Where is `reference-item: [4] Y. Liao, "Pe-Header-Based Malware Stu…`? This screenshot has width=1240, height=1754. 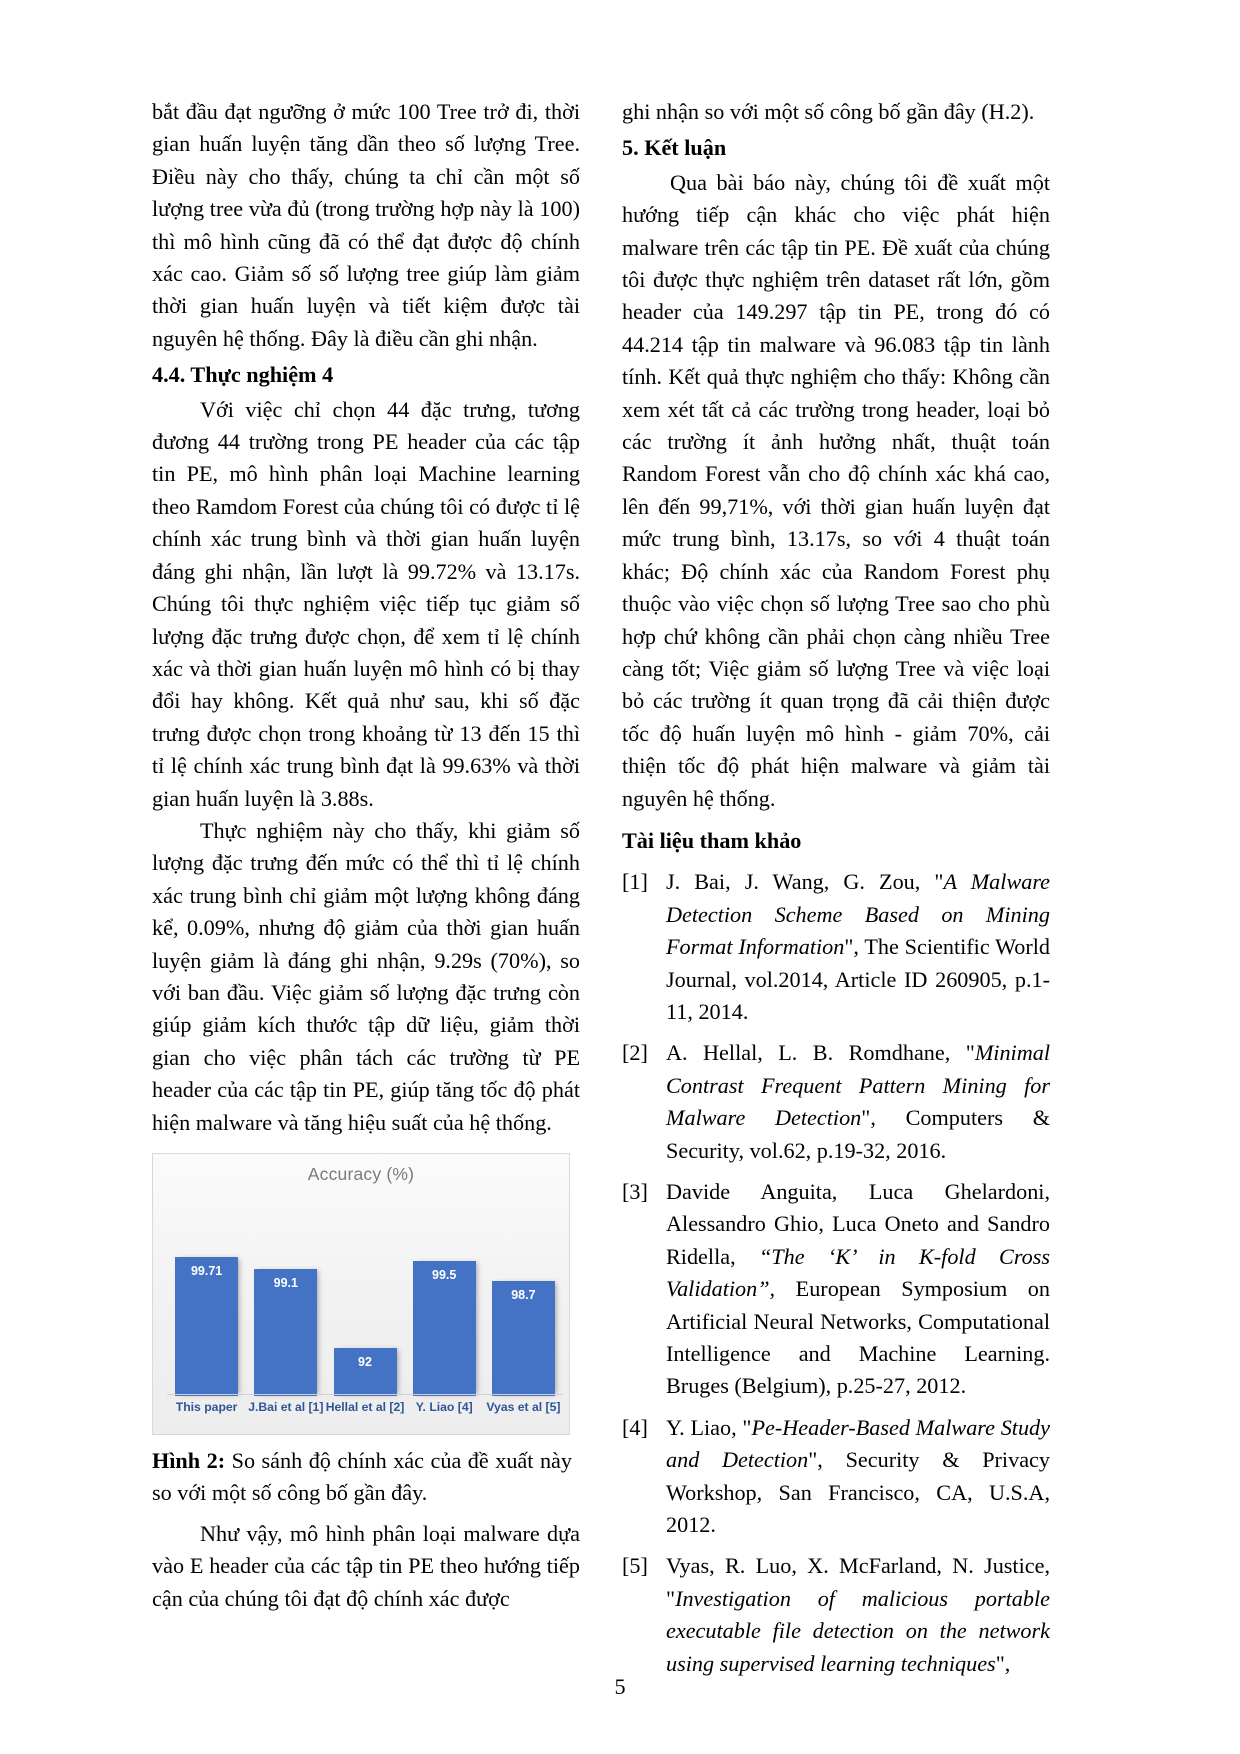
reference-item: [4] Y. Liao, "Pe-Header-Based Malware Stu… is located at coordinates (836, 1477).